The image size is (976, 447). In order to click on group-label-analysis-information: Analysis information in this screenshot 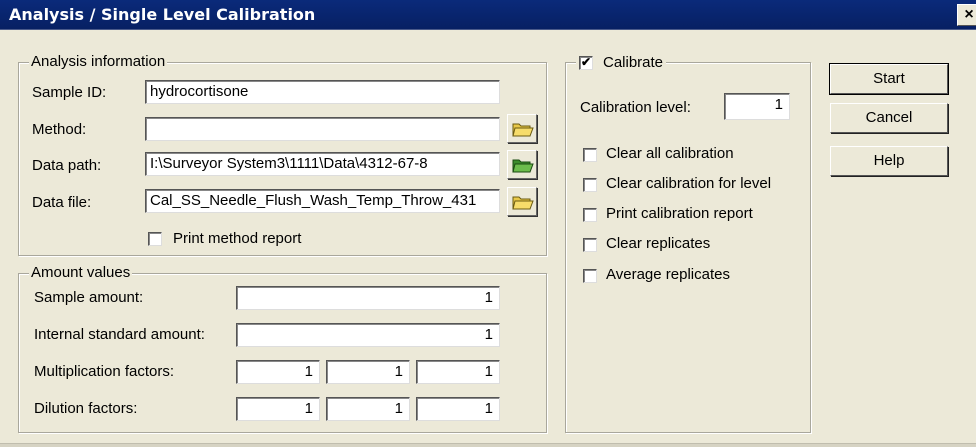, I will do `click(98, 61)`.